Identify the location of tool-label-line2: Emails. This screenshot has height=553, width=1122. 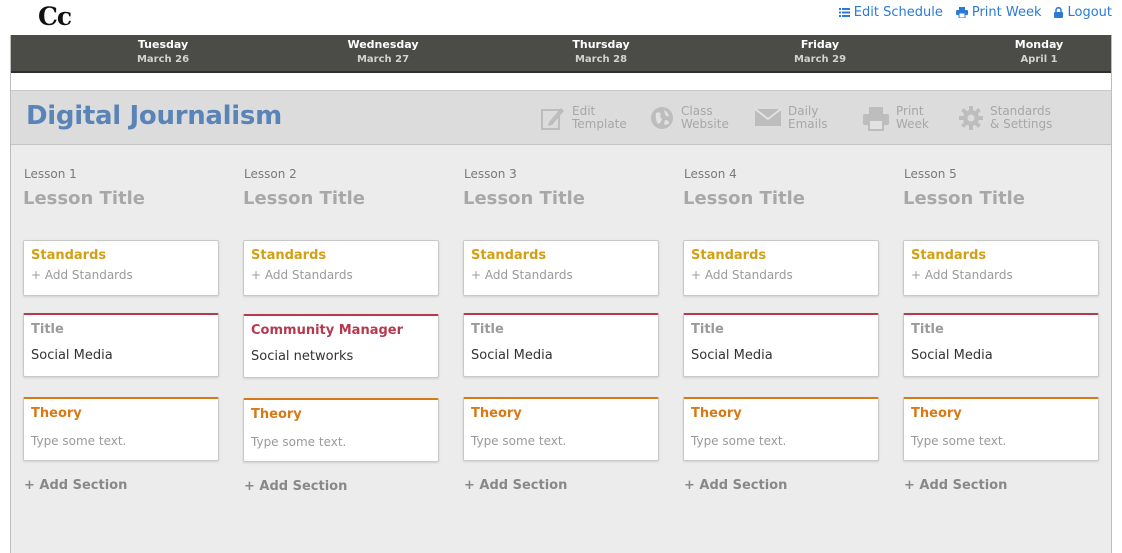
(808, 124).